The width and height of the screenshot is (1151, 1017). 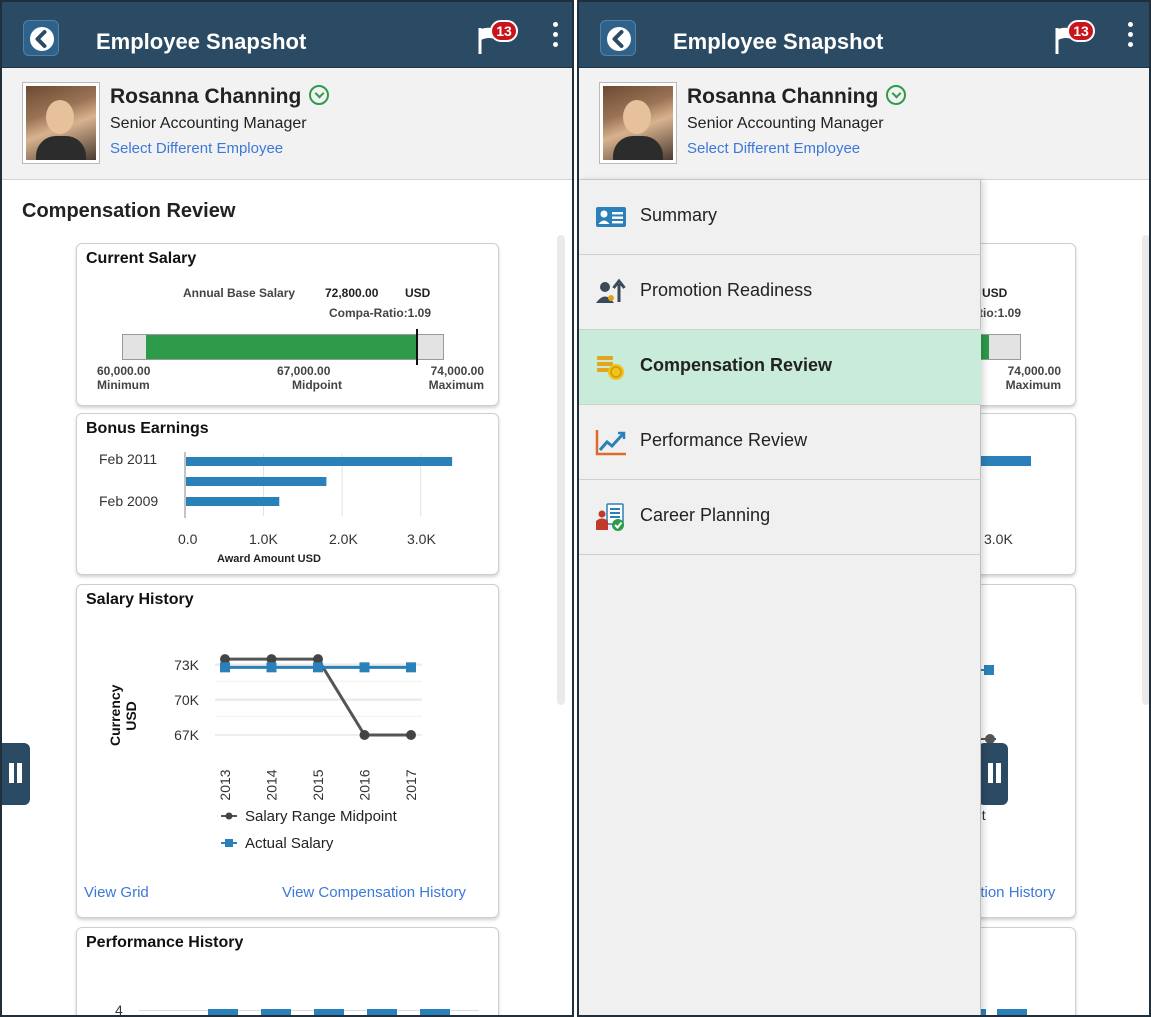 What do you see at coordinates (780, 517) in the screenshot?
I see `nav-item-career-planning: Career Planning` at bounding box center [780, 517].